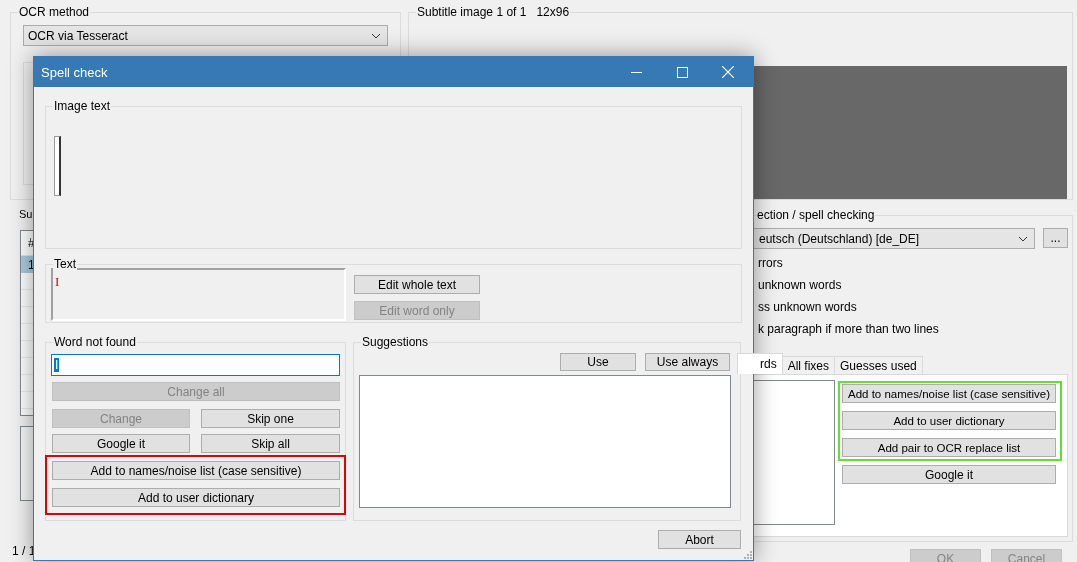 Image resolution: width=1077 pixels, height=562 pixels. I want to click on google-button: Google it, so click(949, 474).